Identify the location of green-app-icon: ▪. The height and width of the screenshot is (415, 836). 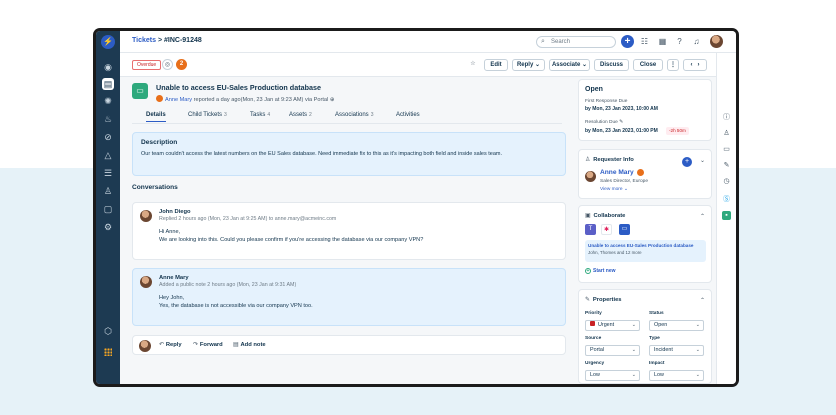
(726, 215).